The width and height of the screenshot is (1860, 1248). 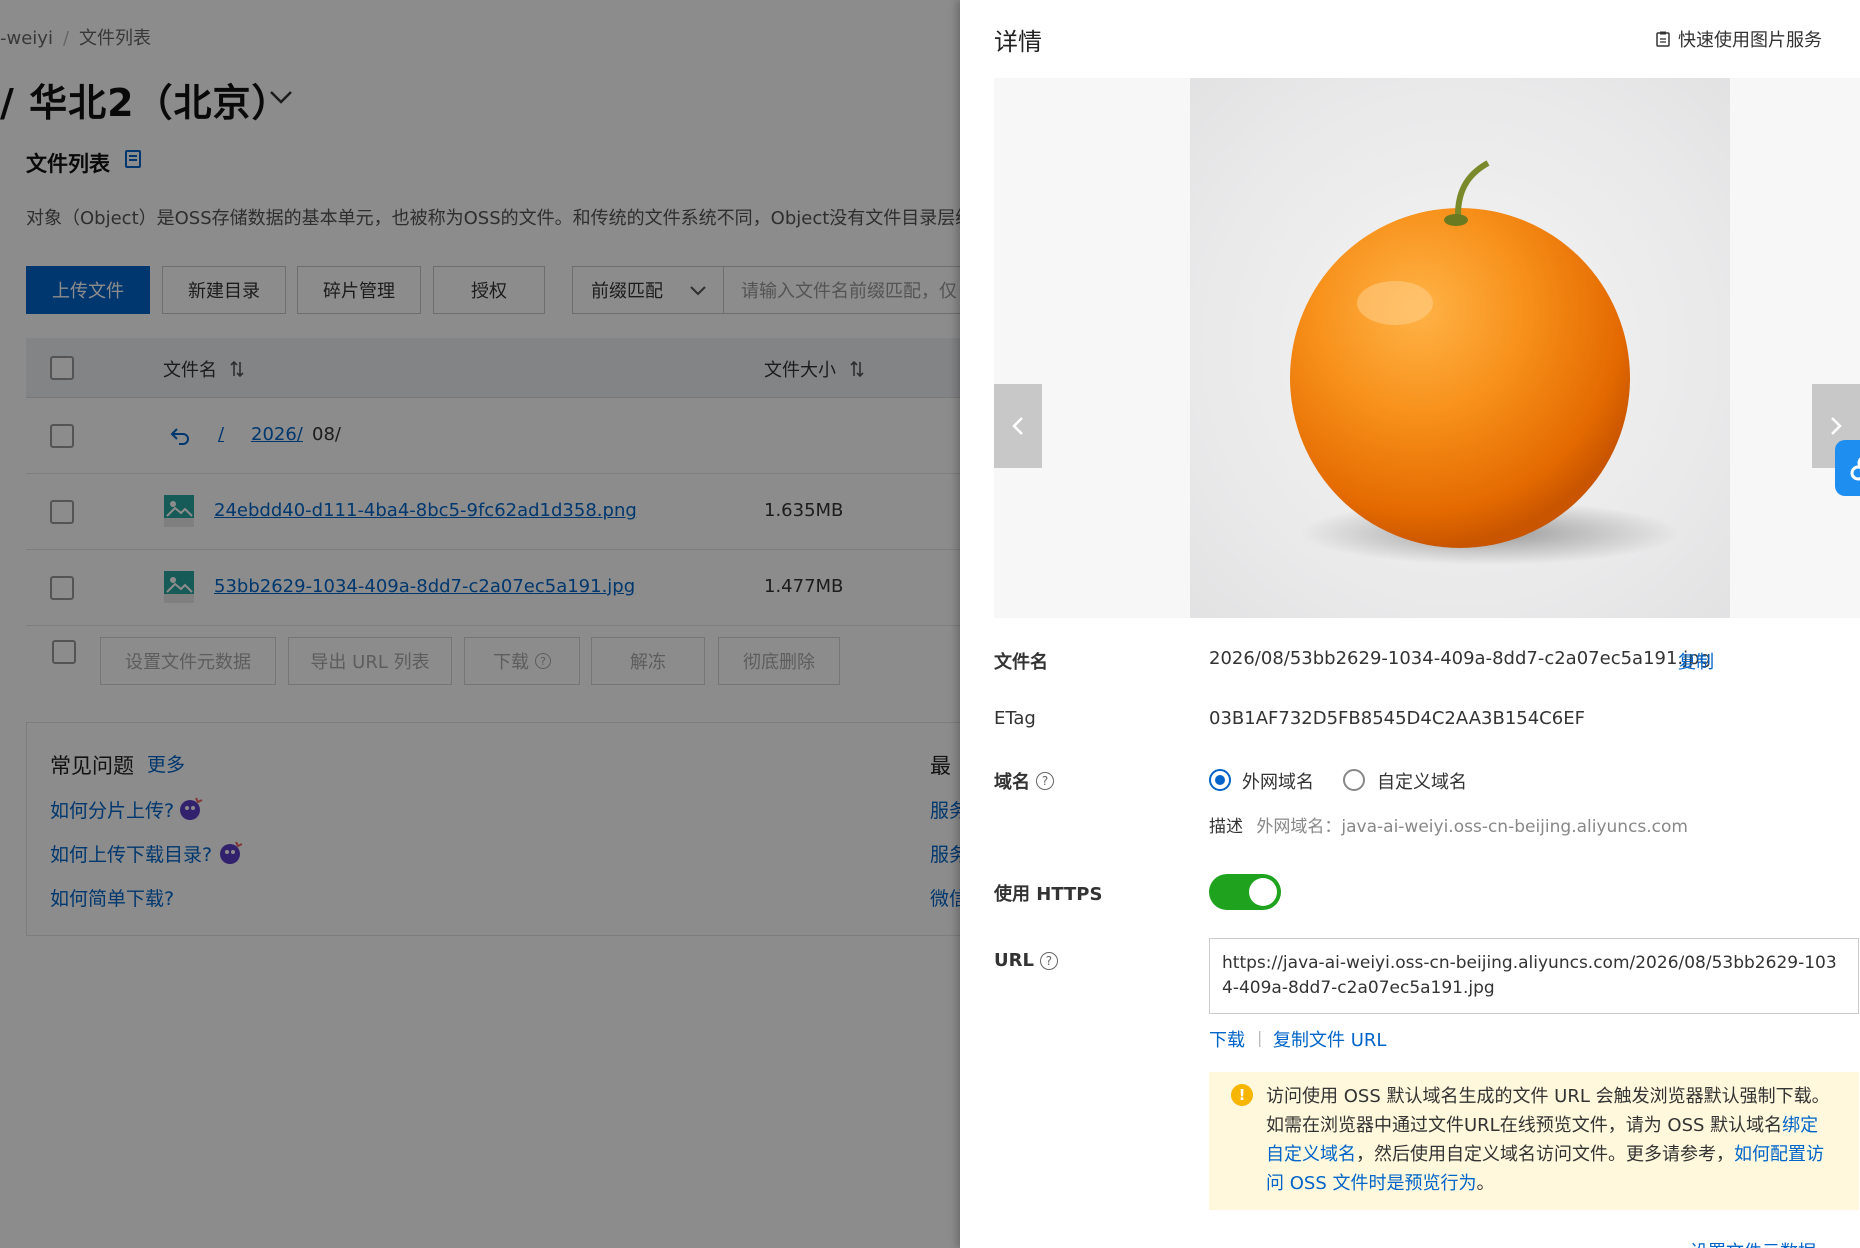 I want to click on quick-image-service-label: 快速使用图片服务, so click(x=1750, y=40).